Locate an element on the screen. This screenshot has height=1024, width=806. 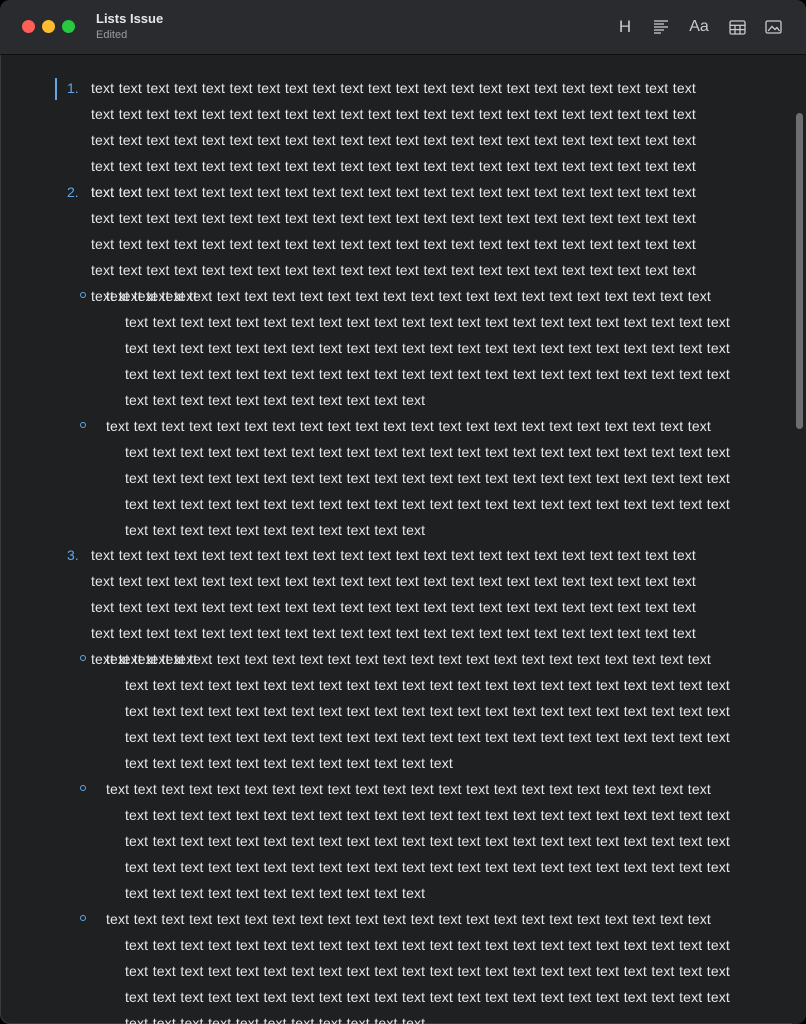
toolbar: H Aa is located at coordinates (699, 27).